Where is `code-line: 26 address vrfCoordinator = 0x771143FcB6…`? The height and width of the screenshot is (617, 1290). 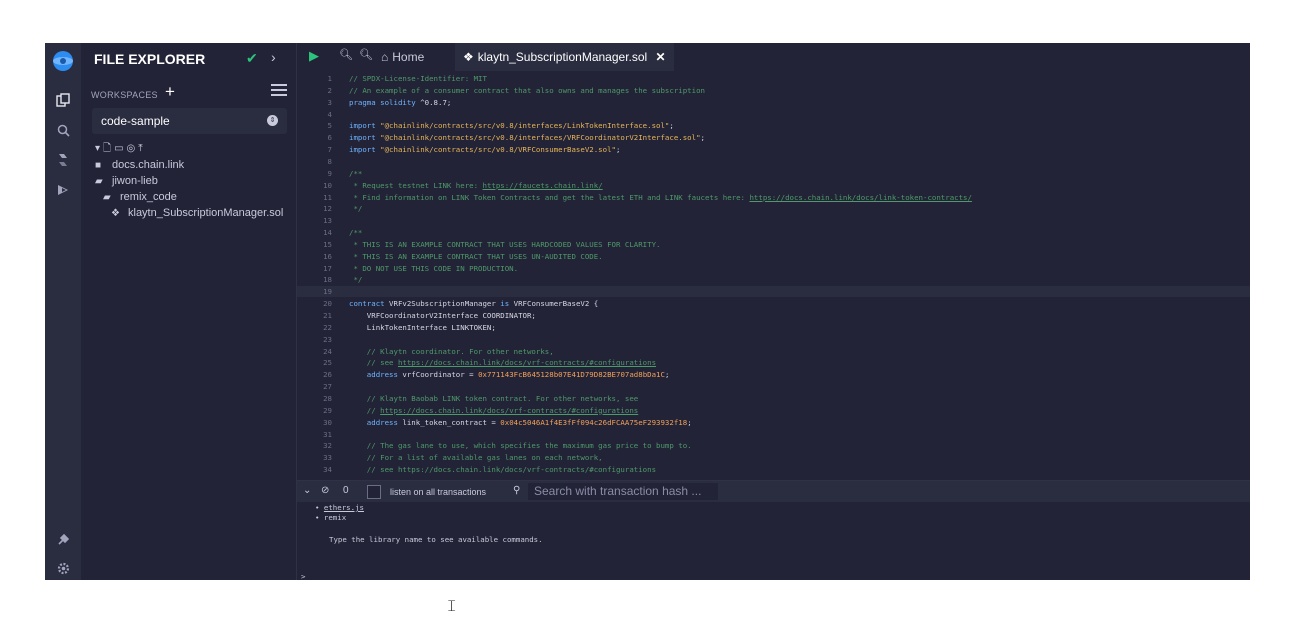
code-line: 26 address vrfCoordinator = 0x771143FcB6… is located at coordinates (773, 374).